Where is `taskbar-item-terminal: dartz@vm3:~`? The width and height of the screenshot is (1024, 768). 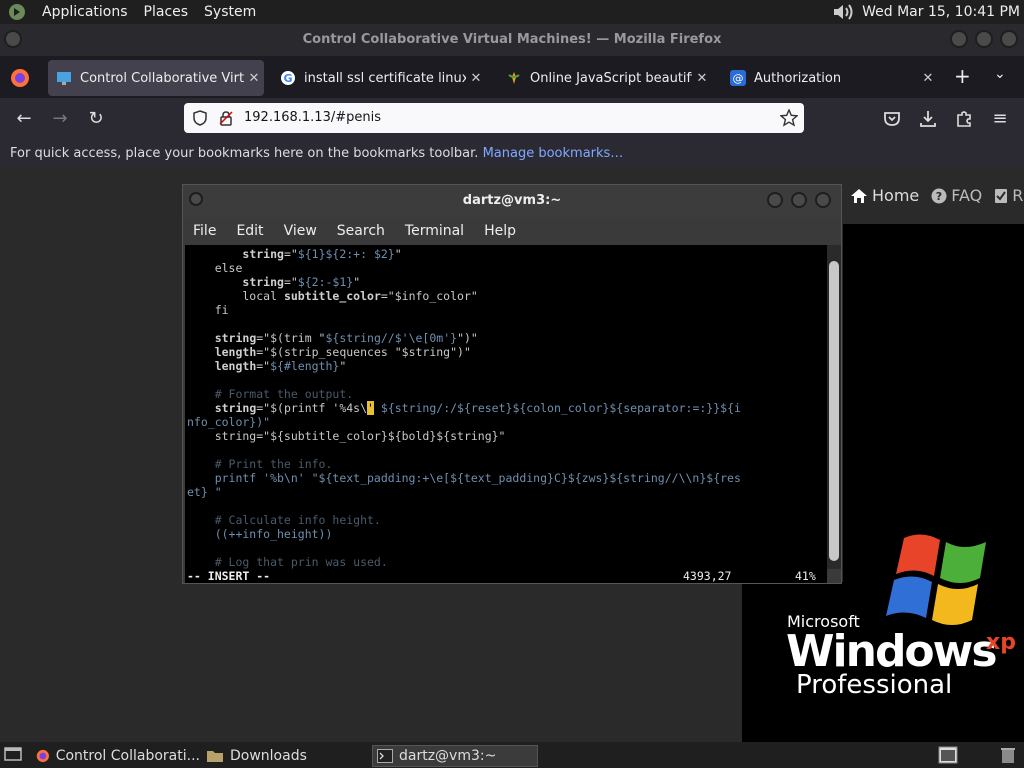
taskbar-item-terminal: dartz@vm3:~ is located at coordinates (455, 756).